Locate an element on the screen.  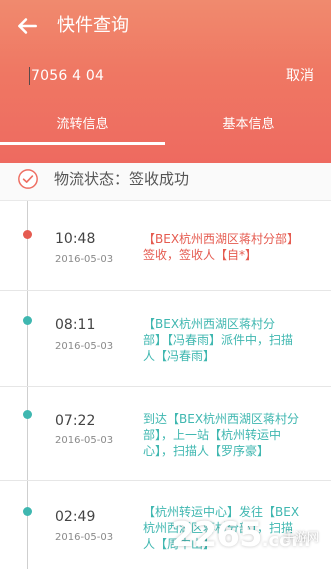
event-line: 【BEX杭州西湖区蒋村分部】 is located at coordinates (221, 239).